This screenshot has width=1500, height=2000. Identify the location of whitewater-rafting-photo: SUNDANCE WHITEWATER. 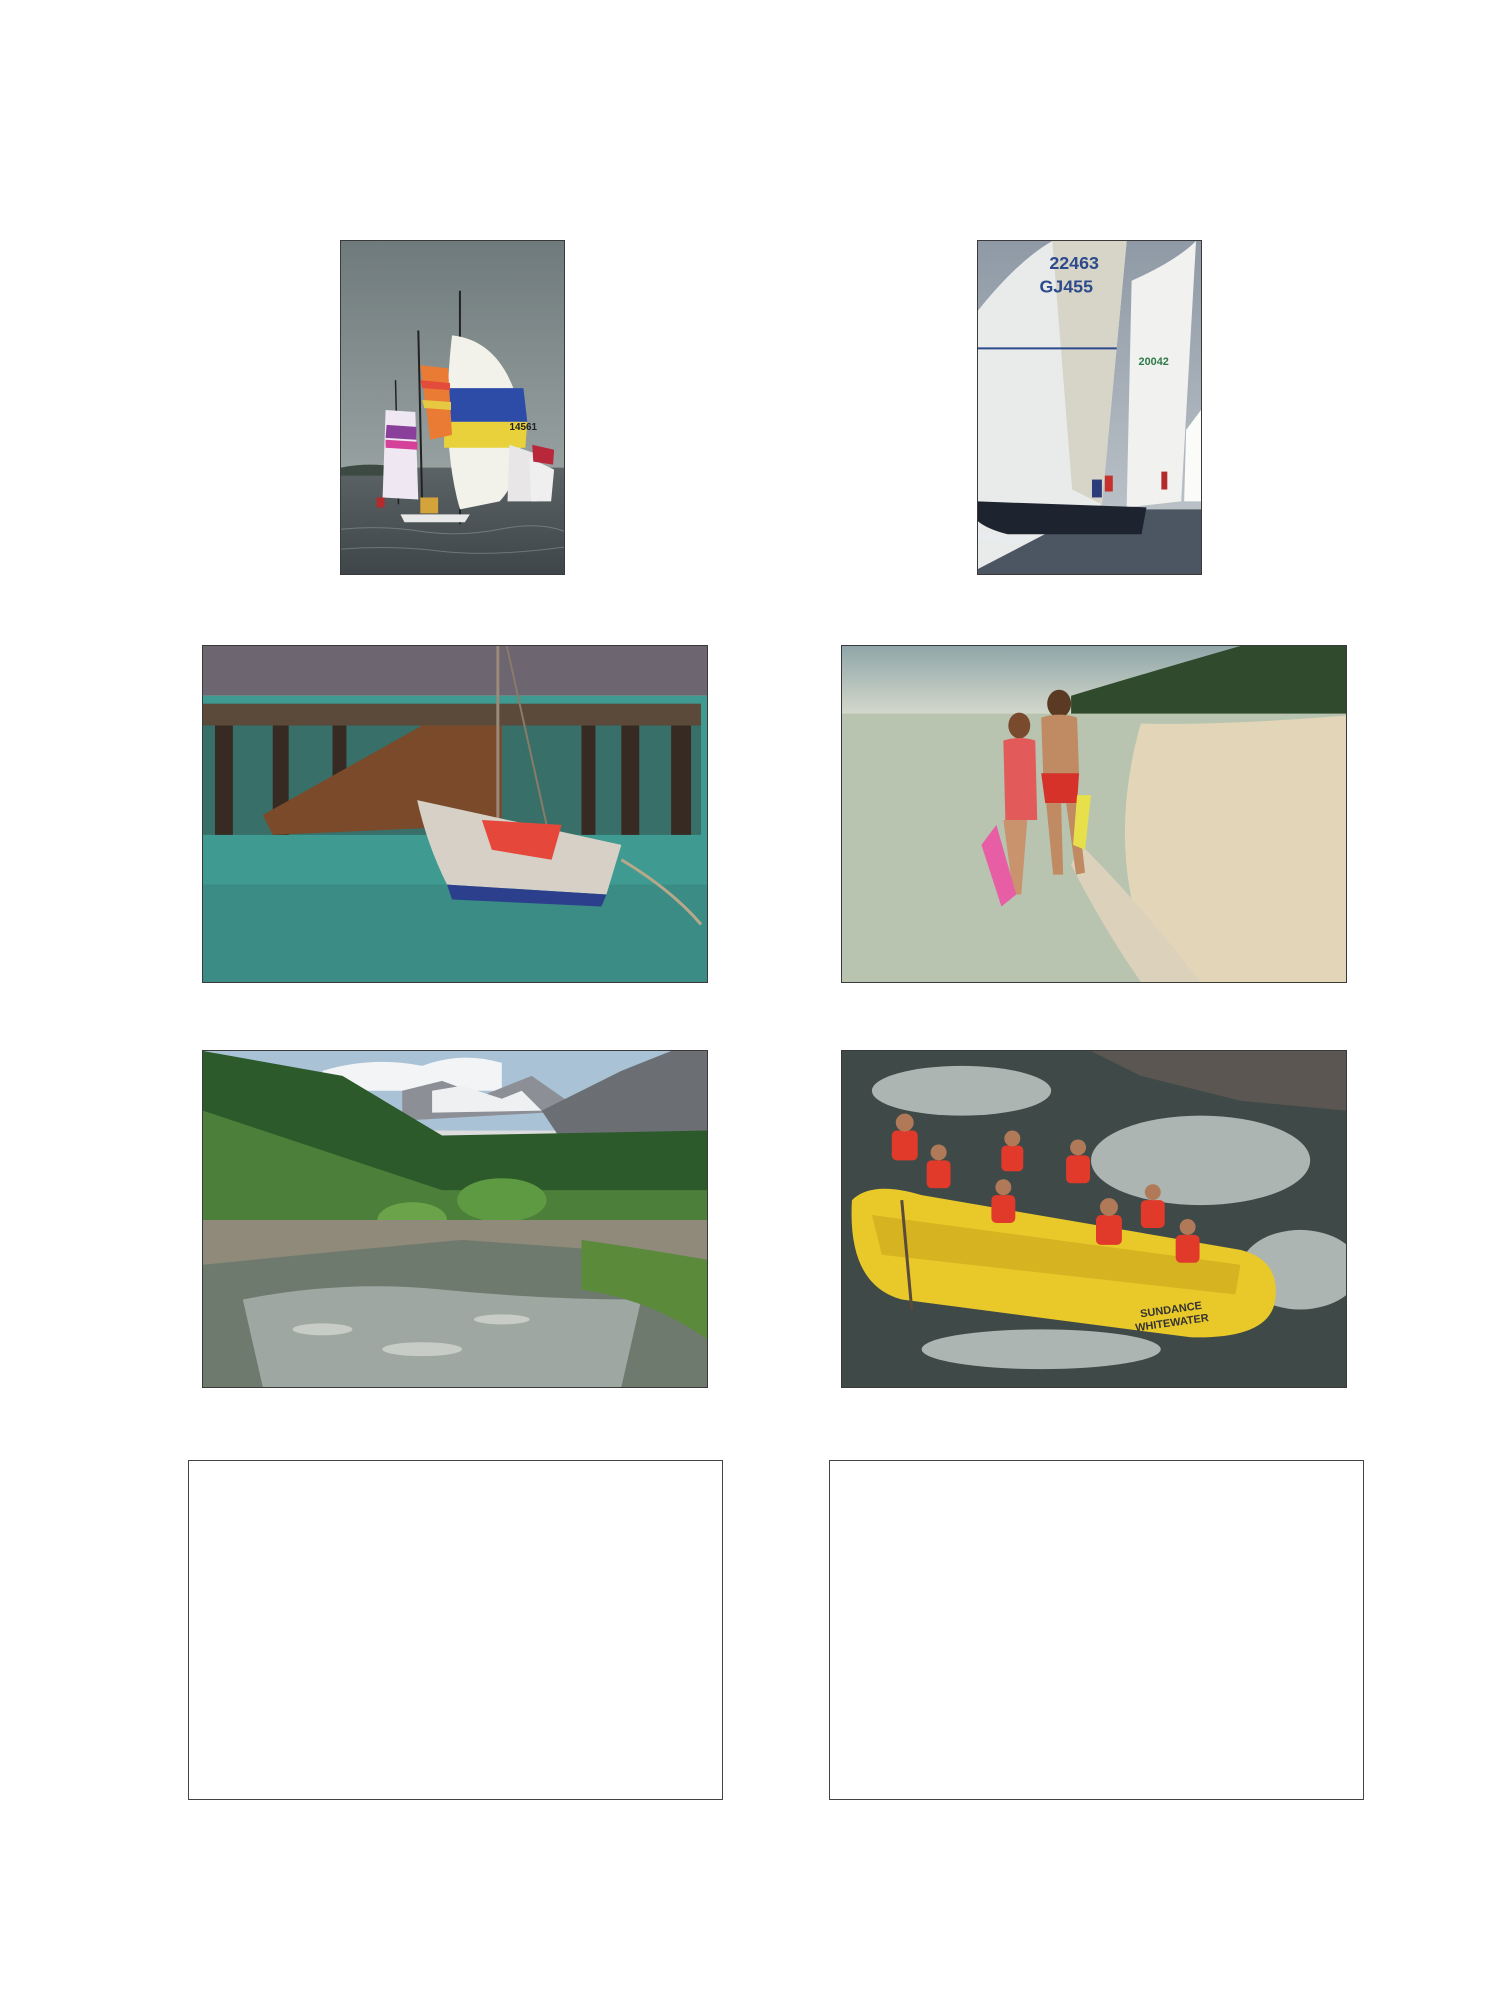
(1094, 1219).